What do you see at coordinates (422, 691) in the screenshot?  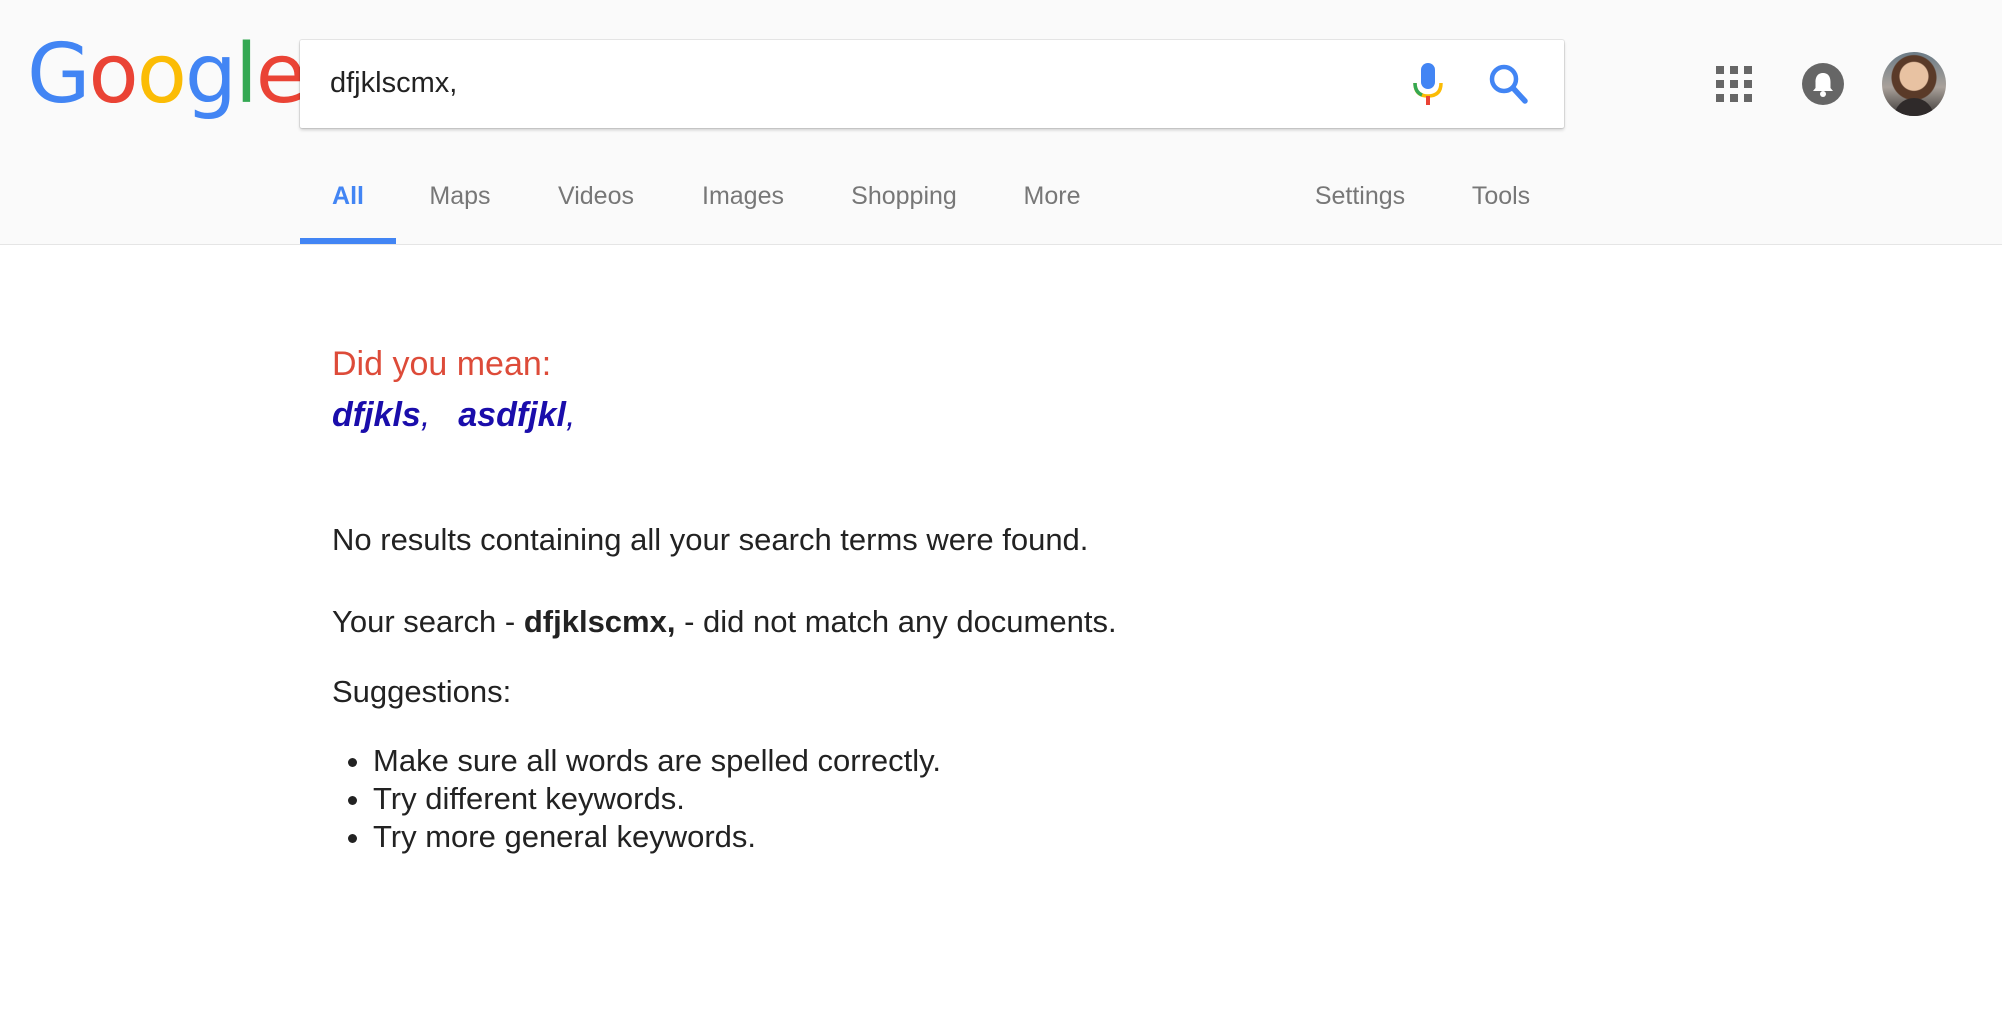 I see `suggestions-heading: Suggestions:` at bounding box center [422, 691].